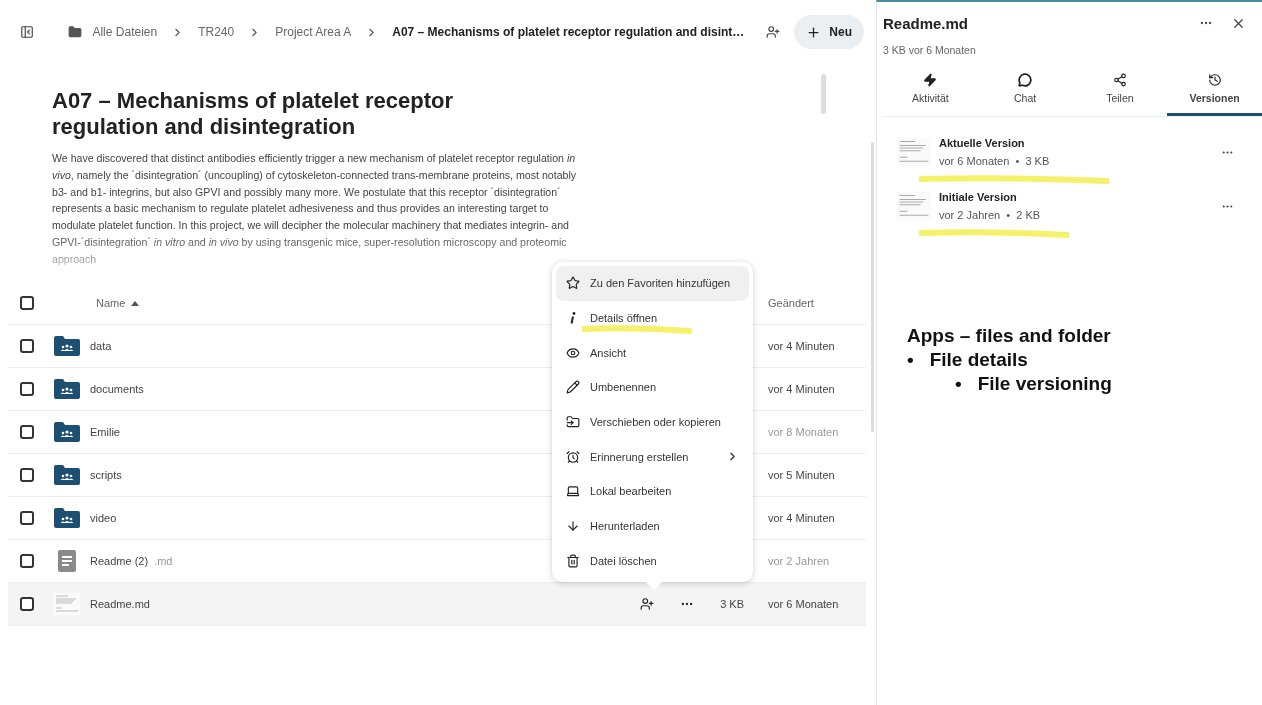 The image size is (1262, 705). Describe the element at coordinates (573, 560) in the screenshot. I see `trash-icon` at that location.